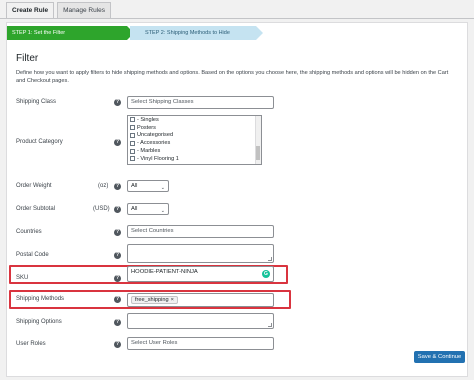 The width and height of the screenshot is (474, 380). I want to click on sku-label: SKU, so click(22, 278).